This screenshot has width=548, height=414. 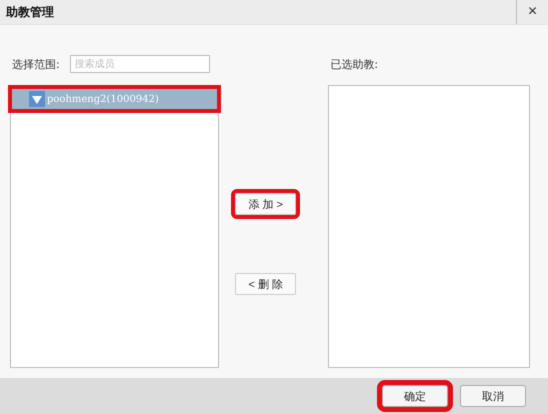 I want to click on user-icon, so click(x=37, y=99).